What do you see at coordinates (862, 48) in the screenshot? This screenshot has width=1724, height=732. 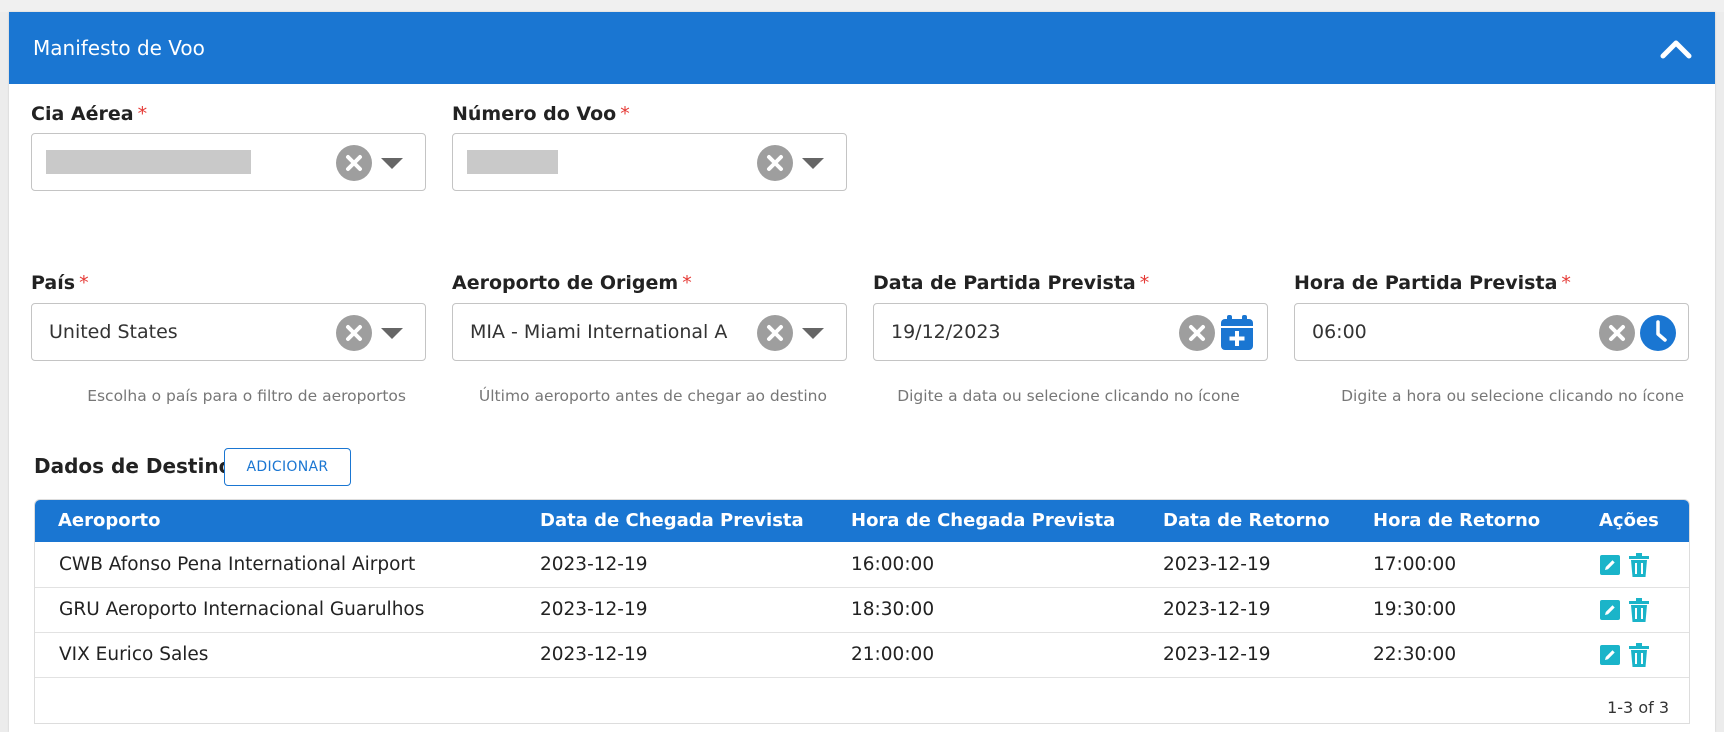 I see `panel-header: Manifesto de Voo` at bounding box center [862, 48].